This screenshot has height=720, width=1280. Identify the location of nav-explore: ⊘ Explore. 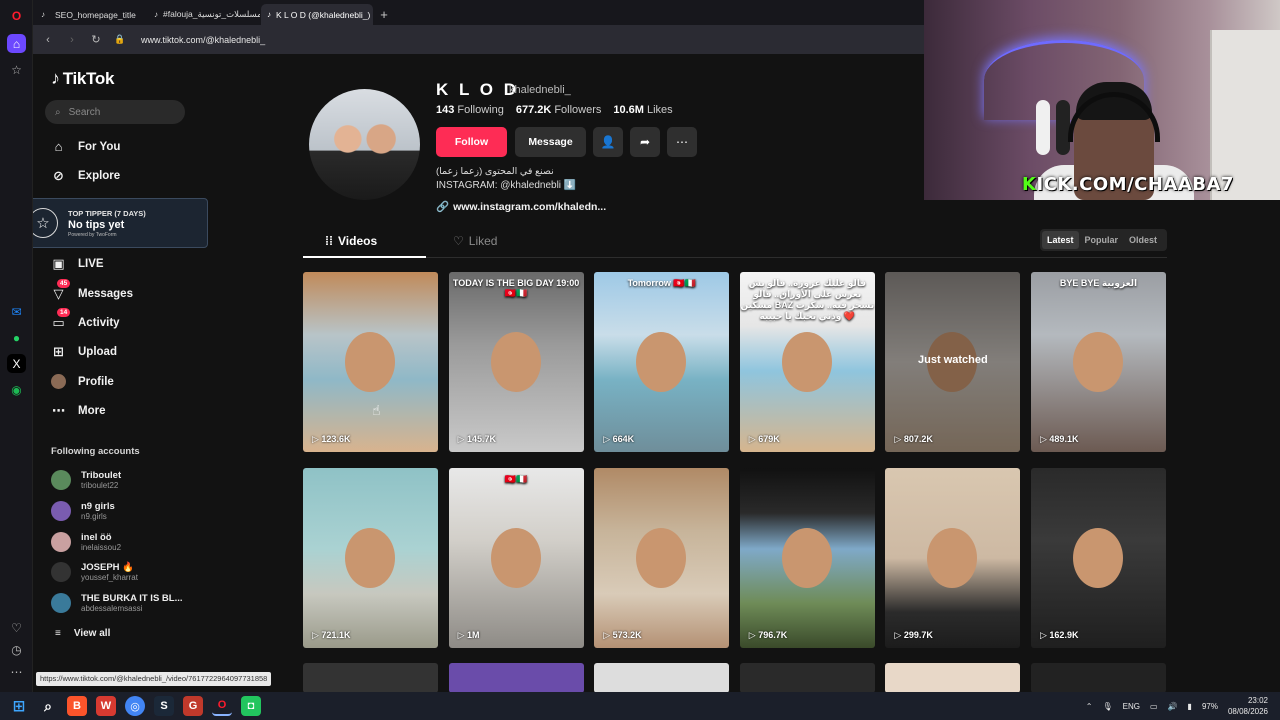
(85, 175).